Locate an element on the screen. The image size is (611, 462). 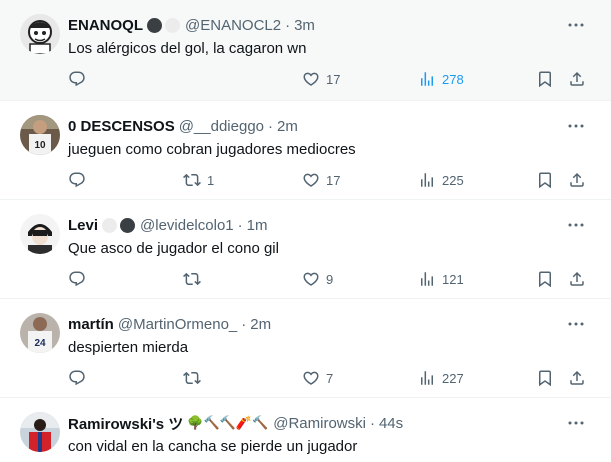
avatar: 24 is located at coordinates (40, 333).